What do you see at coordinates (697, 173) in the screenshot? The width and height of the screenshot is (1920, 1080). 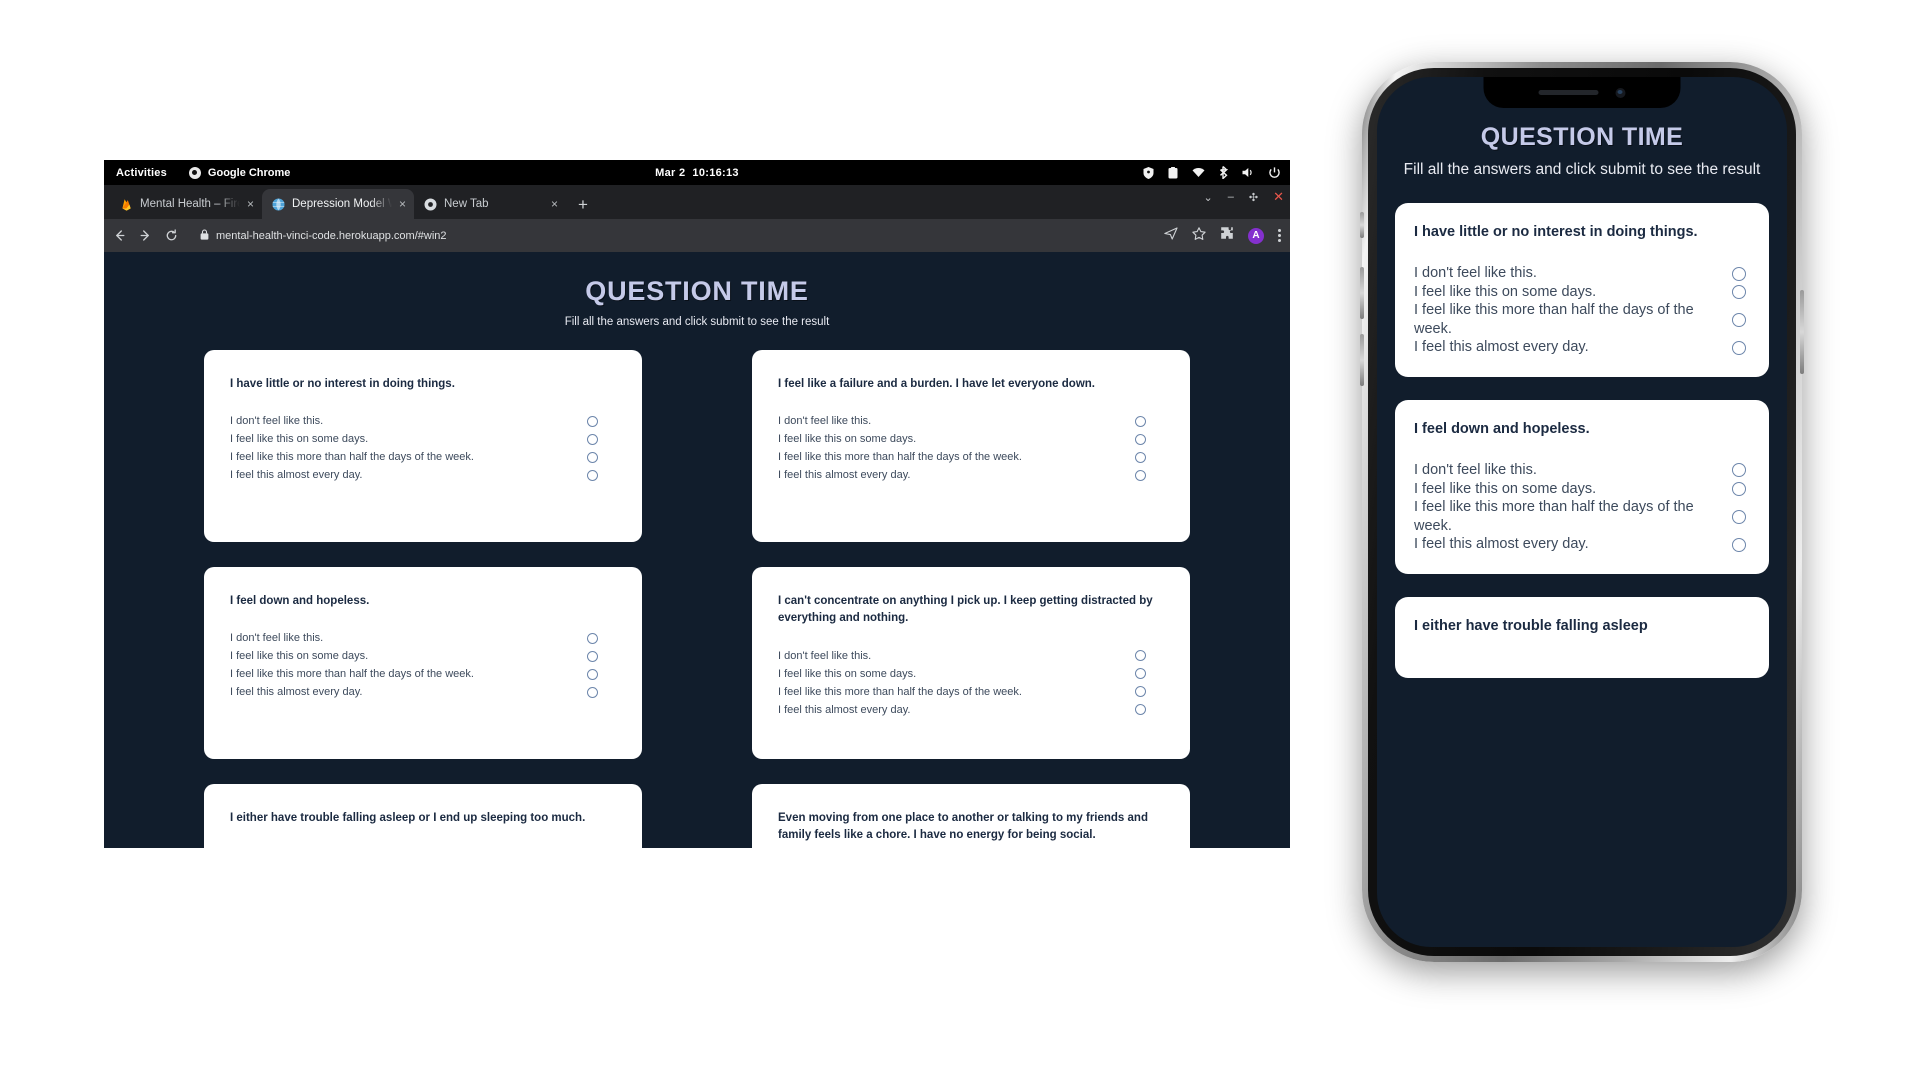 I see `system-clock: Mar 2 10:16:13` at bounding box center [697, 173].